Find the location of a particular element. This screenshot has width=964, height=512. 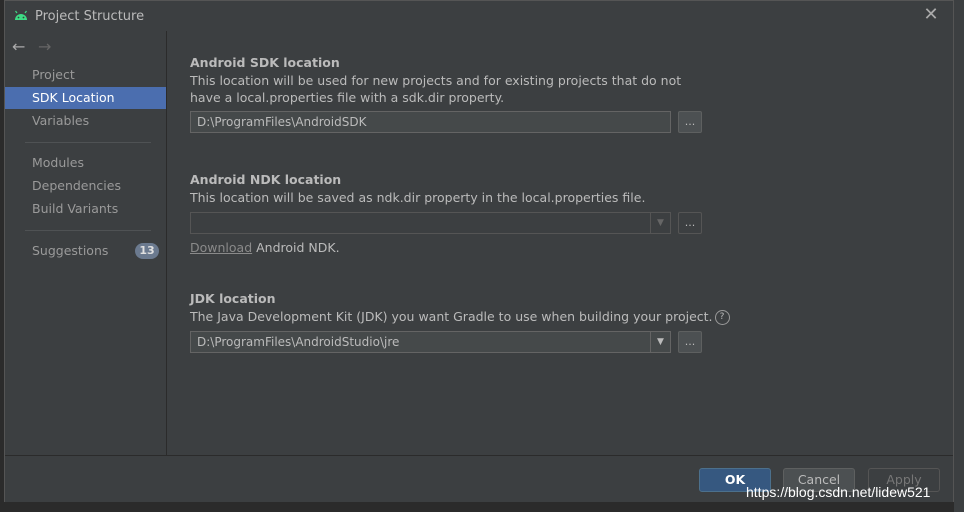

sidebar-item-label: Modules is located at coordinates (58, 162).